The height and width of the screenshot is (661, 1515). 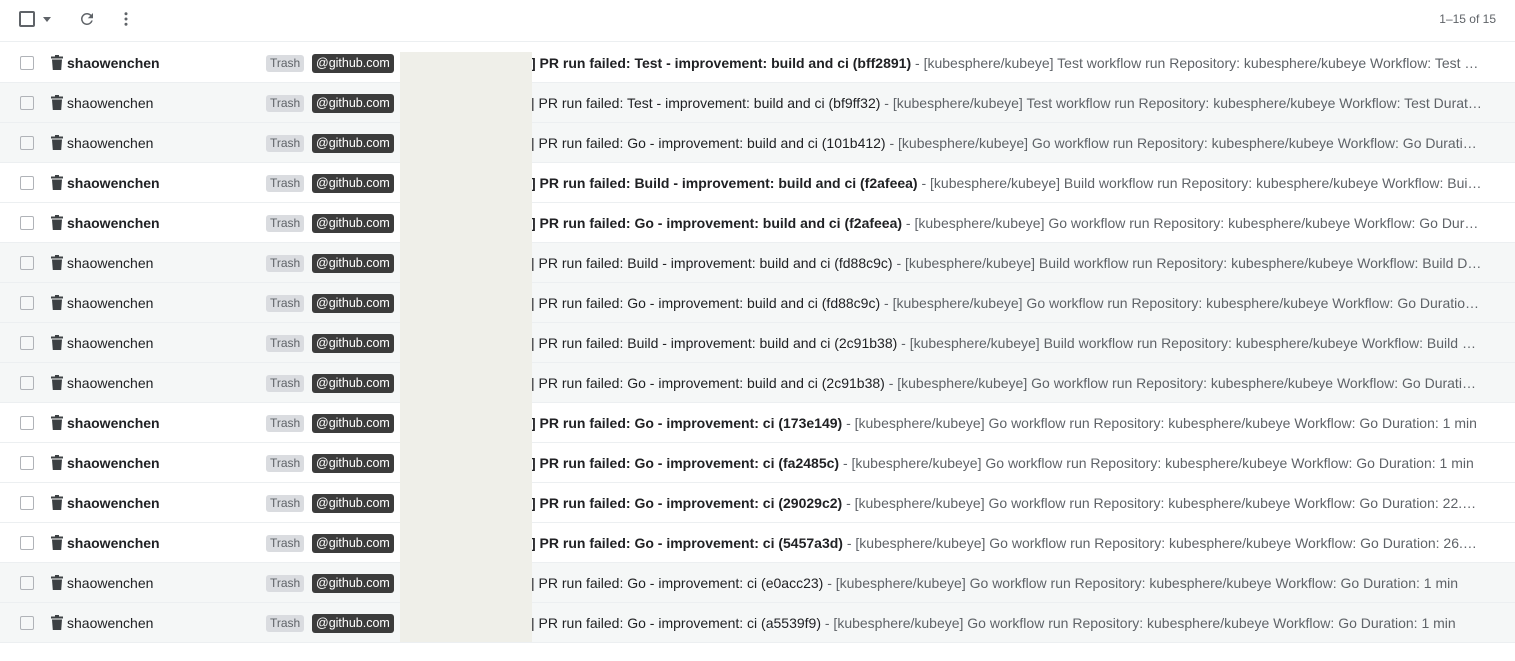 I want to click on more-vert-icon, so click(x=126, y=19).